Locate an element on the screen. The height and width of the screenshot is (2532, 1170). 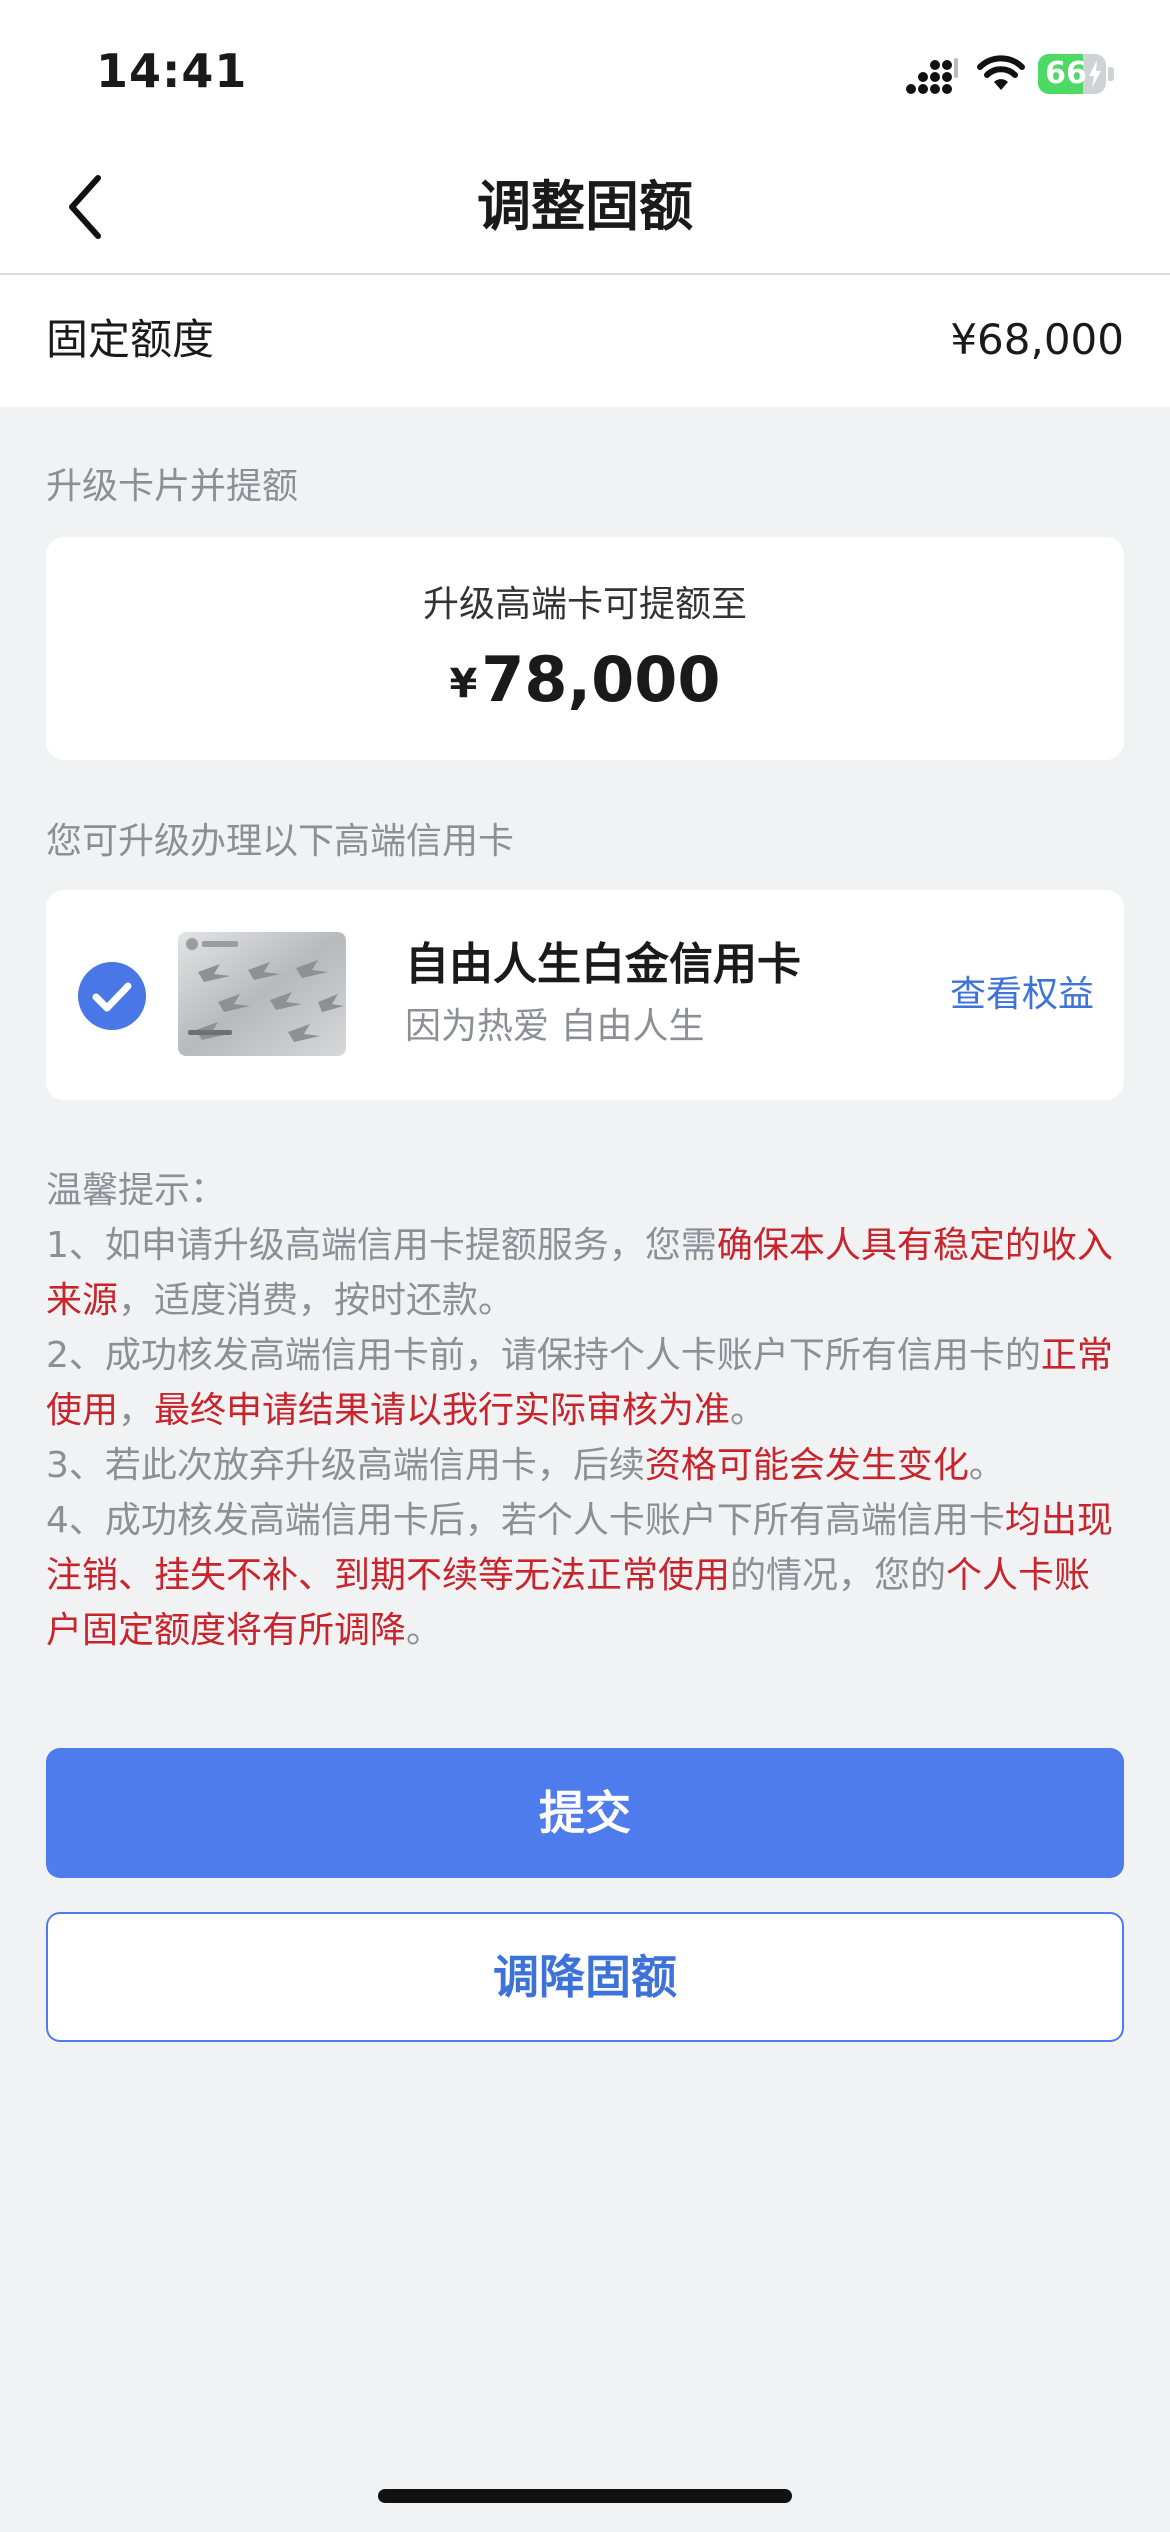
home-indicator is located at coordinates (585, 2496).